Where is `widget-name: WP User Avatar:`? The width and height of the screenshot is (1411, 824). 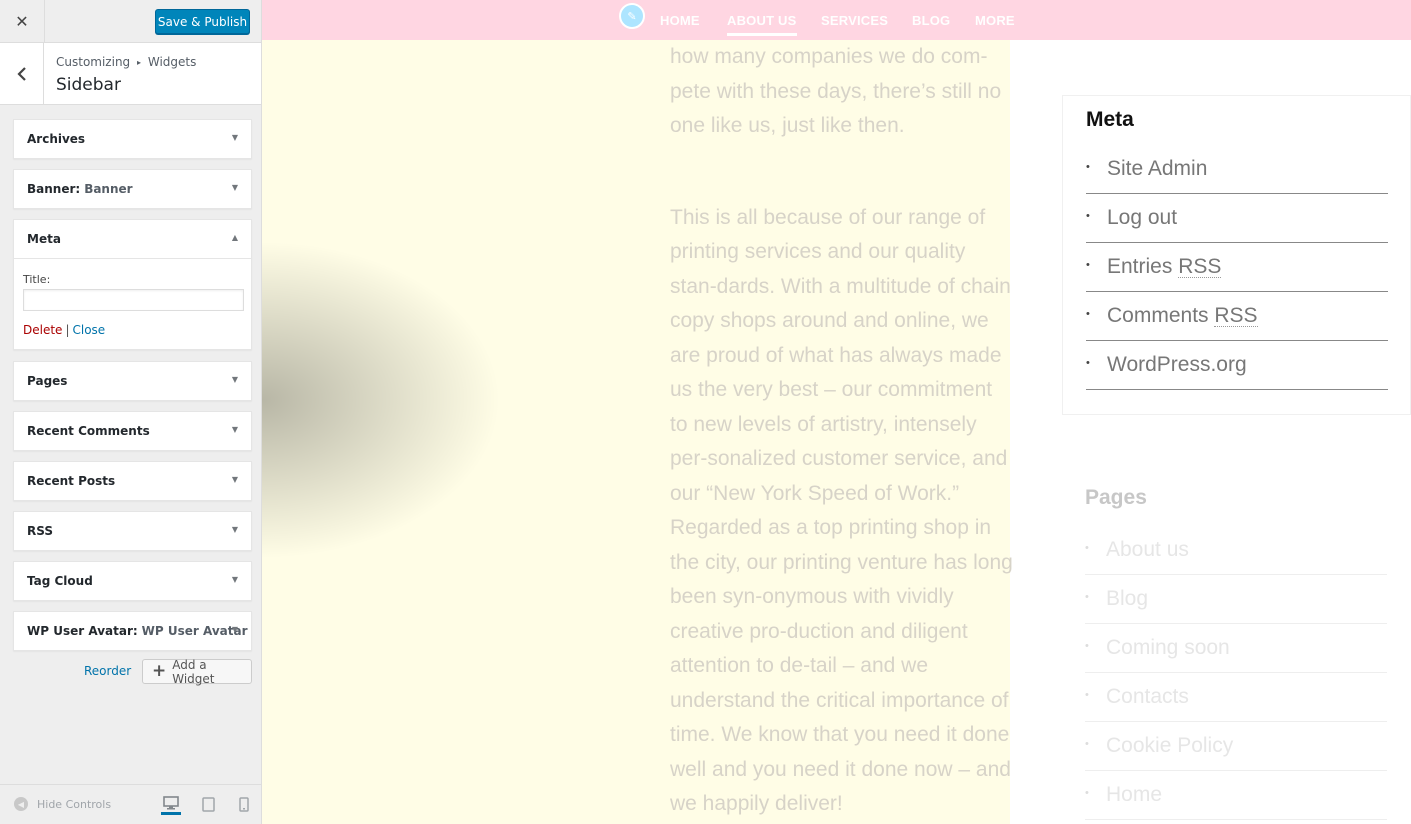 widget-name: WP User Avatar: is located at coordinates (82, 631).